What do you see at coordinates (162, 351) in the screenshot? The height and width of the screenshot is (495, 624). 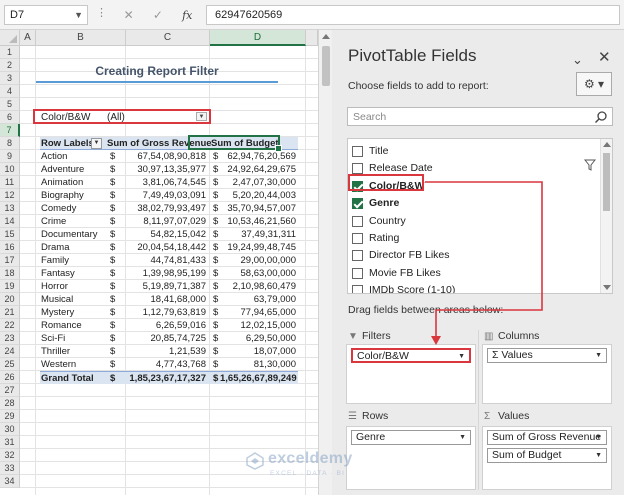 I see `gross-value: 1,21,539` at bounding box center [162, 351].